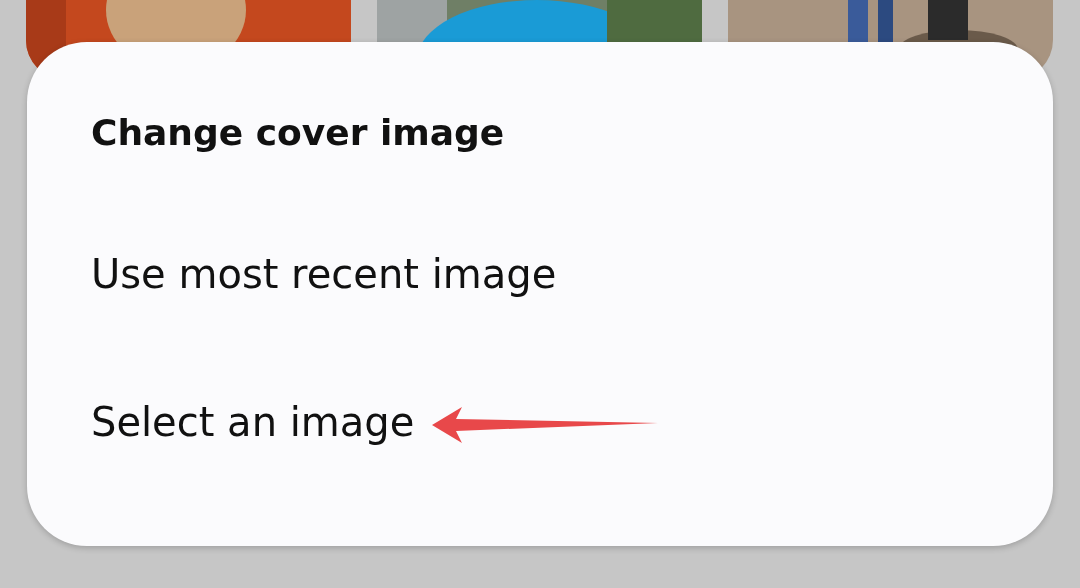  Describe the element at coordinates (298, 132) in the screenshot. I see `dialog-title: Change cover image` at that location.